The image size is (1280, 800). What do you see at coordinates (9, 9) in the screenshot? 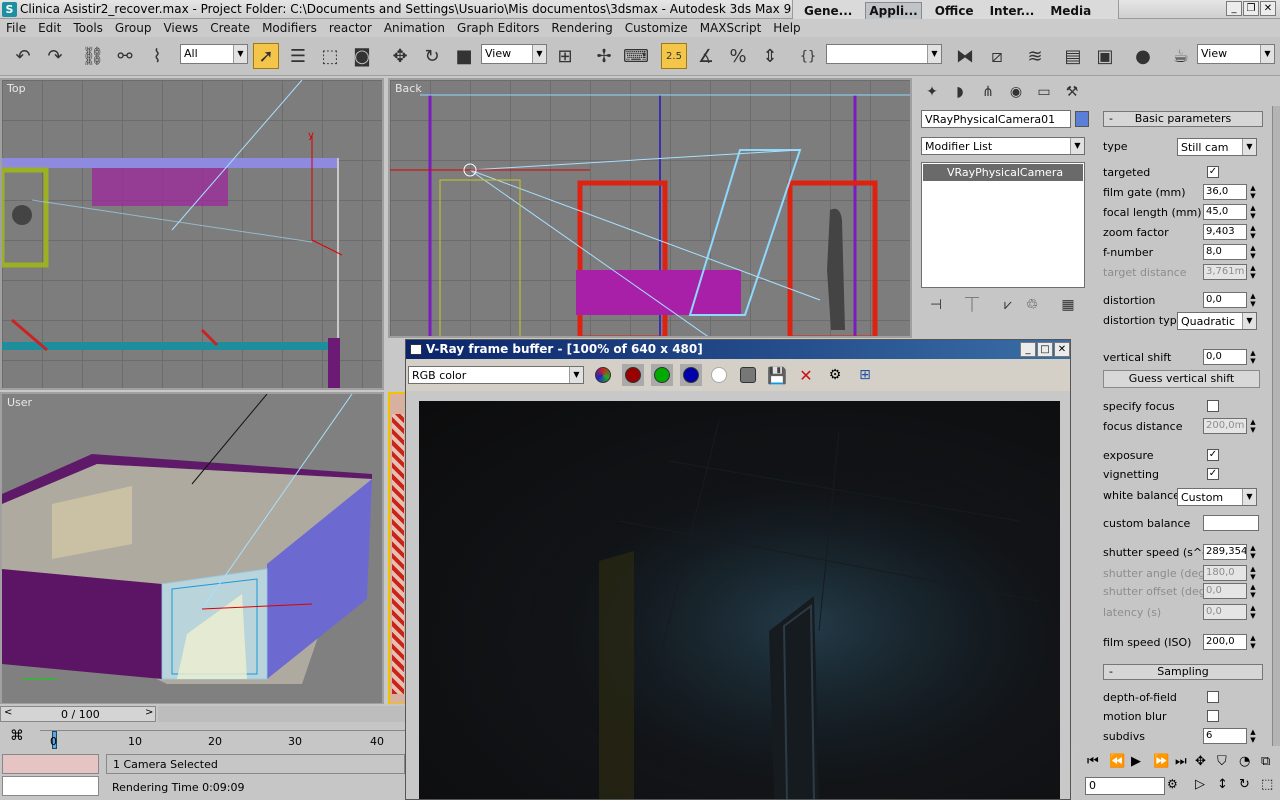
I see `app-icon: S` at bounding box center [9, 9].